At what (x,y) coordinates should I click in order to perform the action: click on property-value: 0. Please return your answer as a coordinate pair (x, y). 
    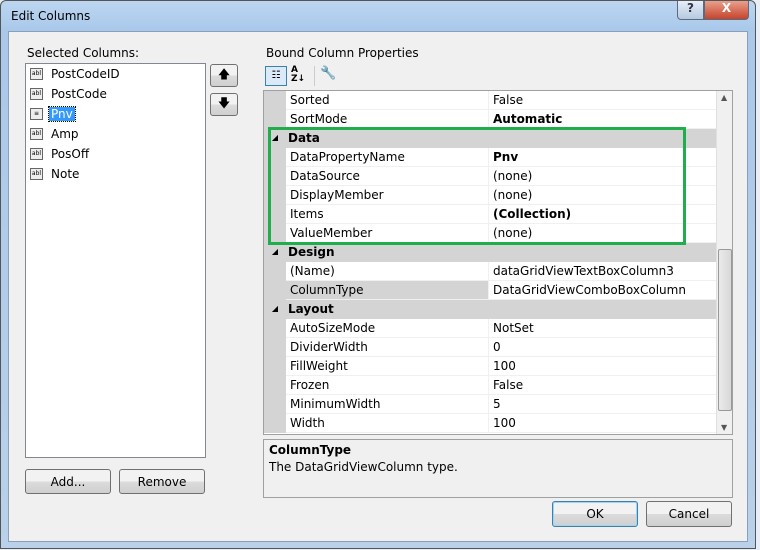
    Looking at the image, I should click on (602, 347).